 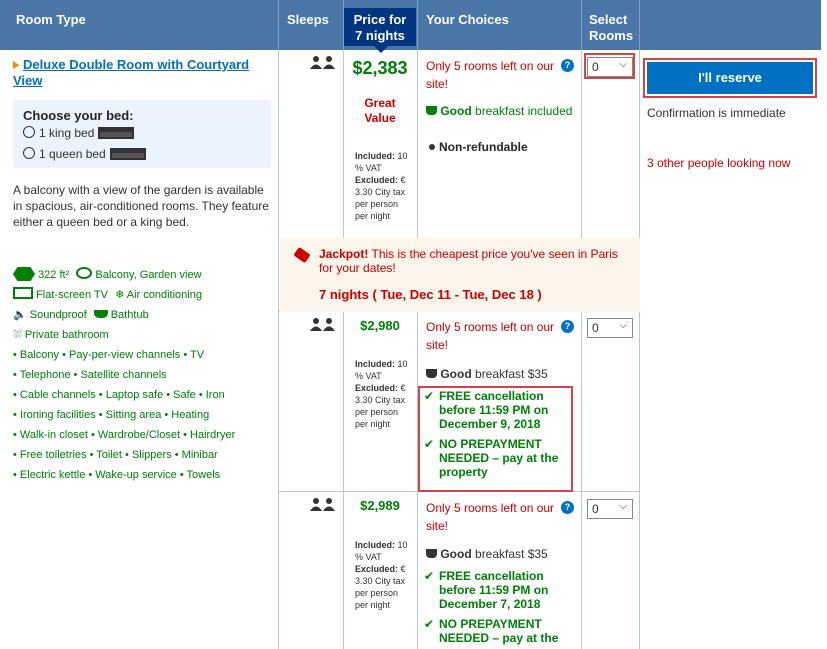 What do you see at coordinates (23, 293) in the screenshot?
I see `tv-icon` at bounding box center [23, 293].